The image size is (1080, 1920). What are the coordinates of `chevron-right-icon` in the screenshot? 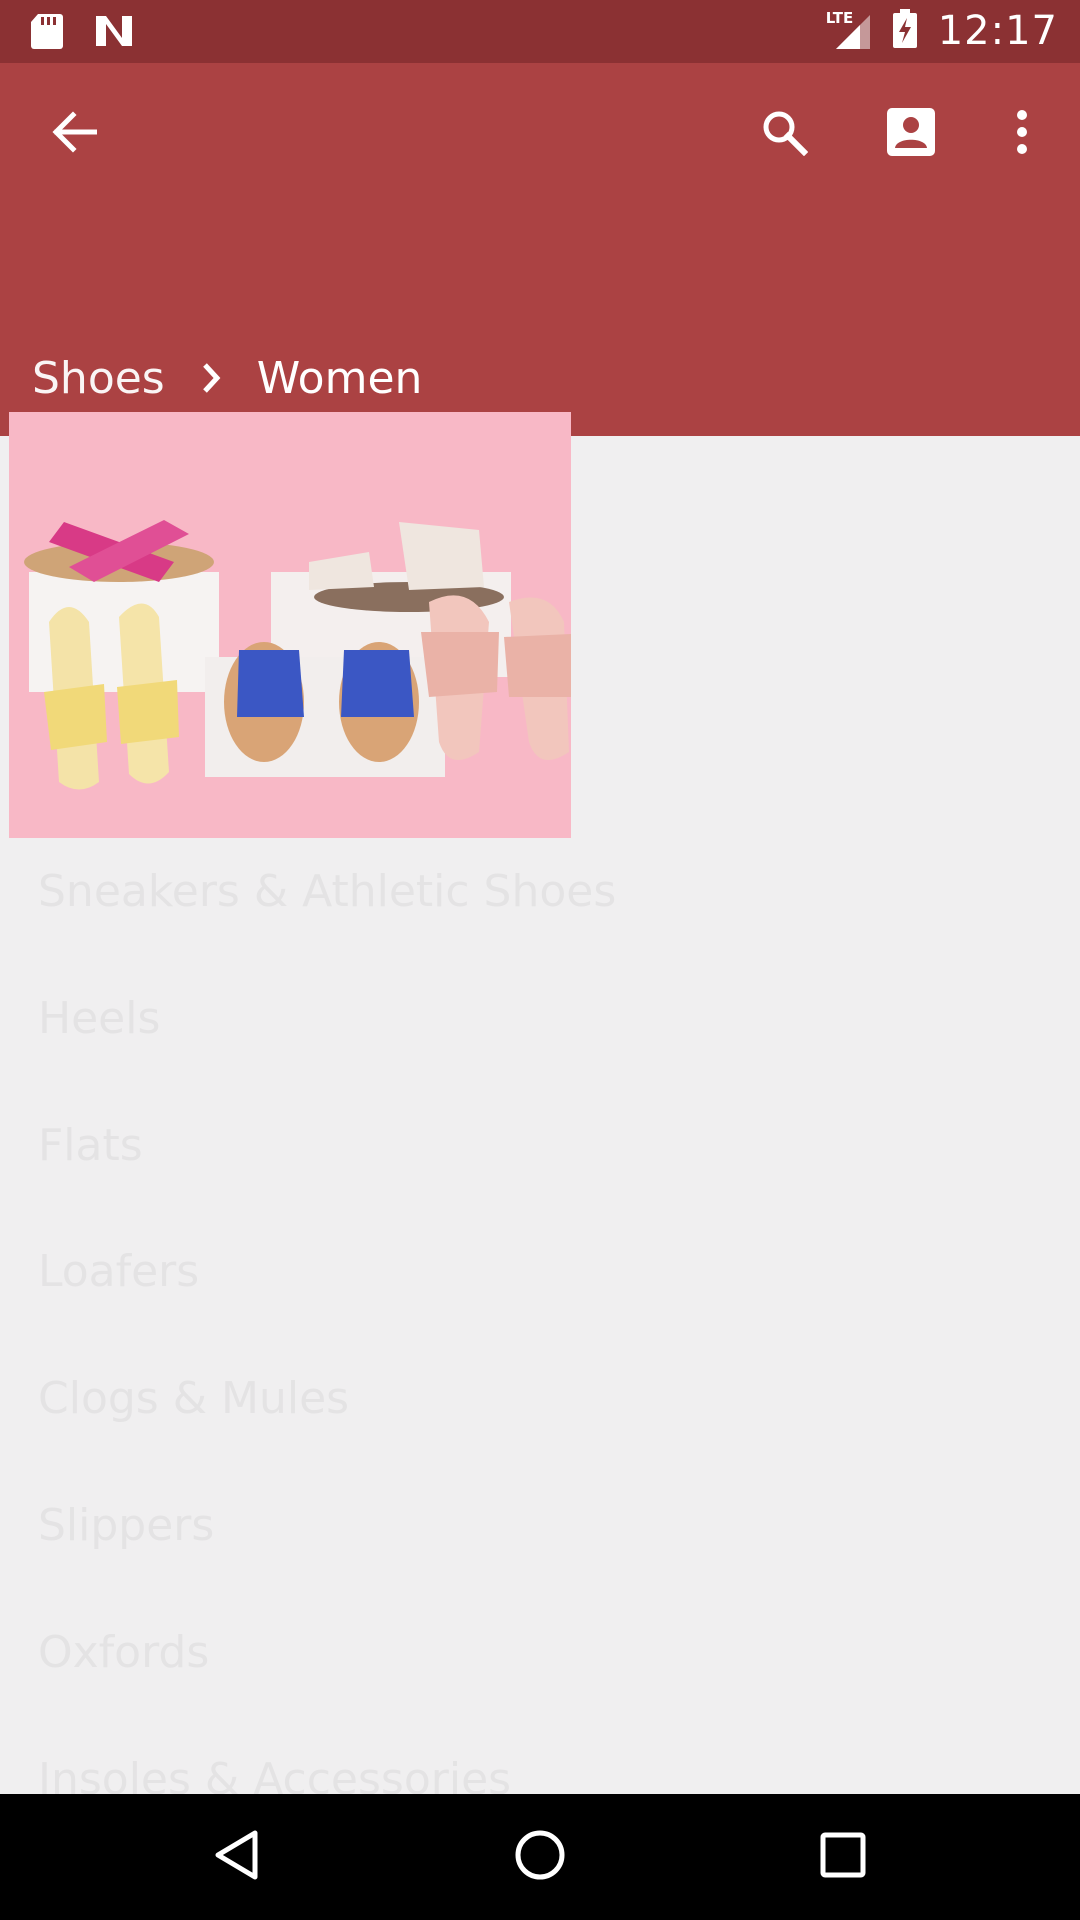 It's located at (211, 378).